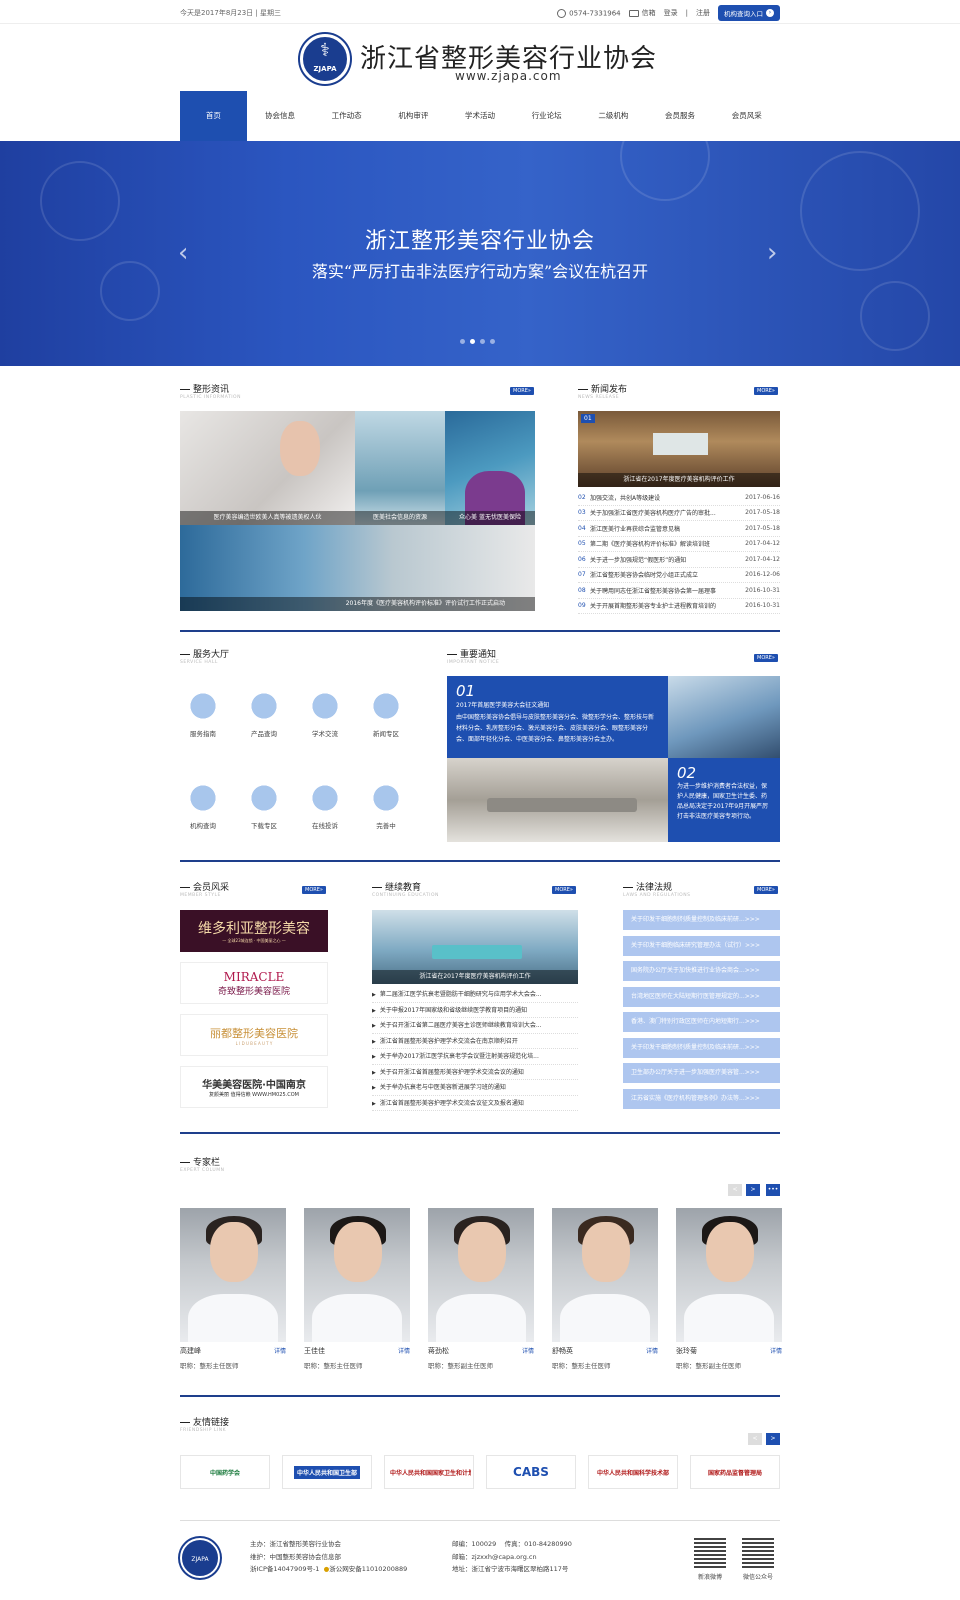 This screenshot has height=1600, width=960. What do you see at coordinates (749, 13) in the screenshot?
I see `institution-query-button: 机构查询入口 ›` at bounding box center [749, 13].